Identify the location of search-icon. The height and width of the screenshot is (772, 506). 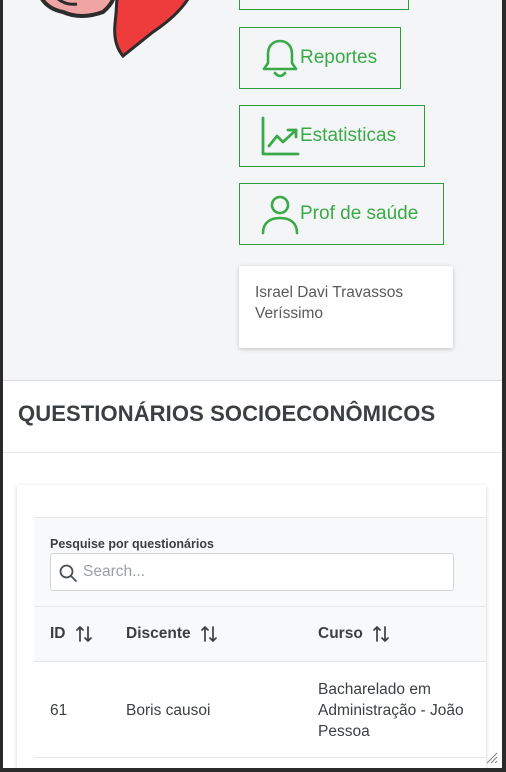
(68, 573).